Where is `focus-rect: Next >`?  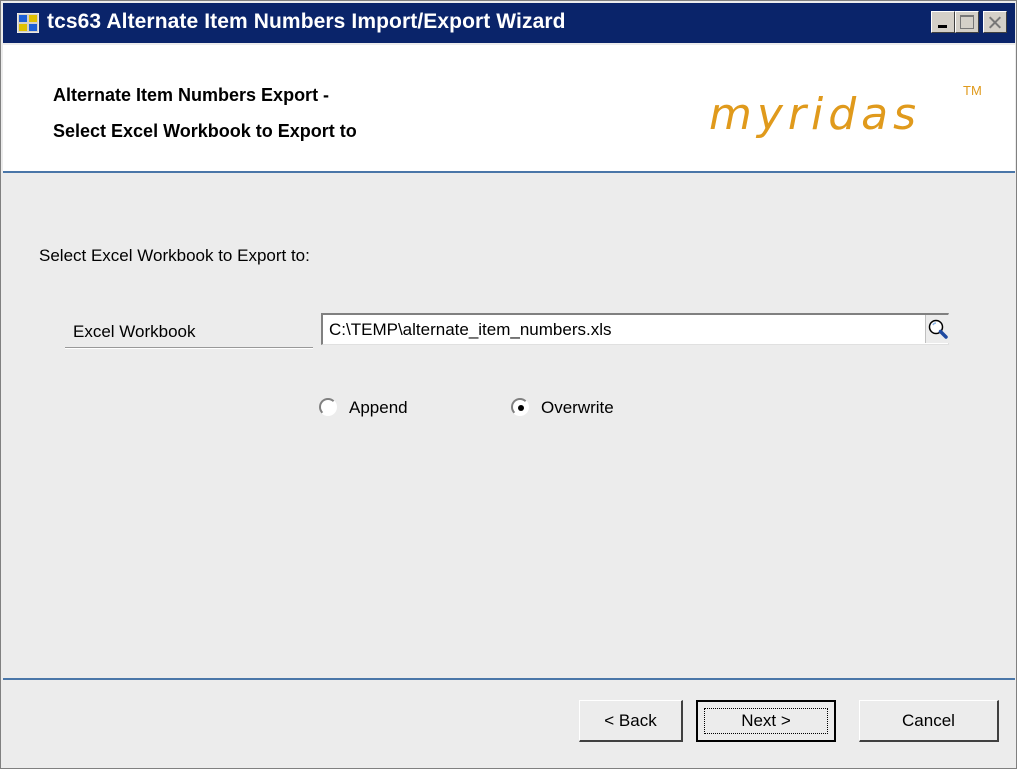
focus-rect: Next > is located at coordinates (766, 721).